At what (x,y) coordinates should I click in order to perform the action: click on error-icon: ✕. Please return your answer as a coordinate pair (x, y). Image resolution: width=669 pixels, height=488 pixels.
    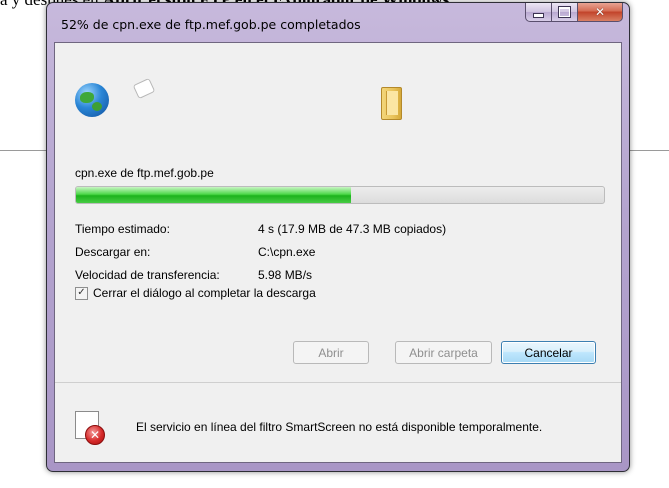
    Looking at the image, I should click on (95, 435).